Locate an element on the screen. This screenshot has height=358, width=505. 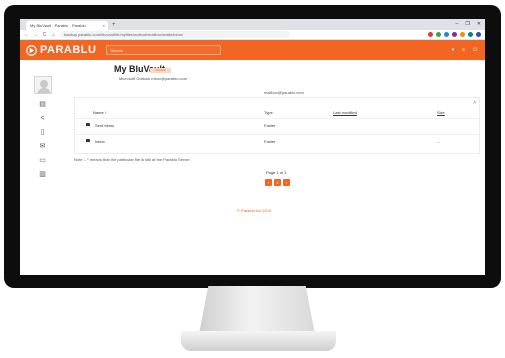
parablu-logo: PARABLU is located at coordinates (61, 50).